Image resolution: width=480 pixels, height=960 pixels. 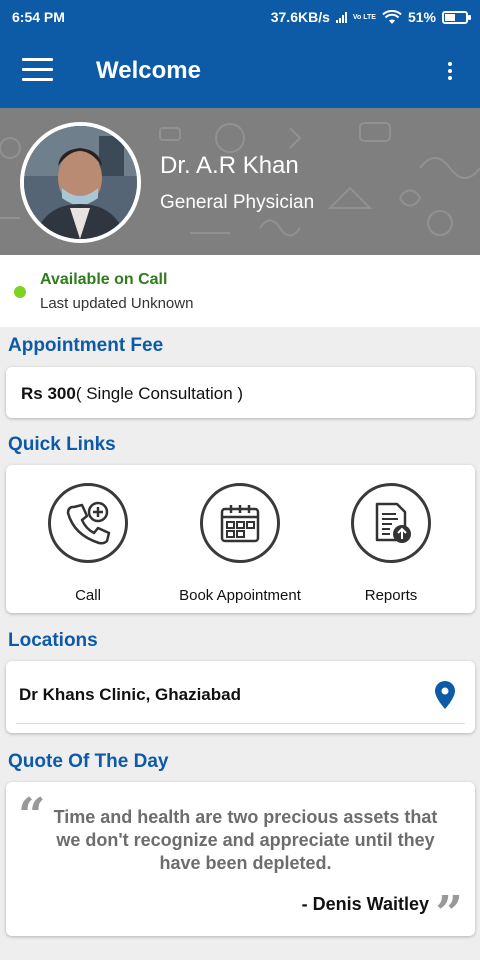 What do you see at coordinates (391, 523) in the screenshot?
I see `report-upload-icon` at bounding box center [391, 523].